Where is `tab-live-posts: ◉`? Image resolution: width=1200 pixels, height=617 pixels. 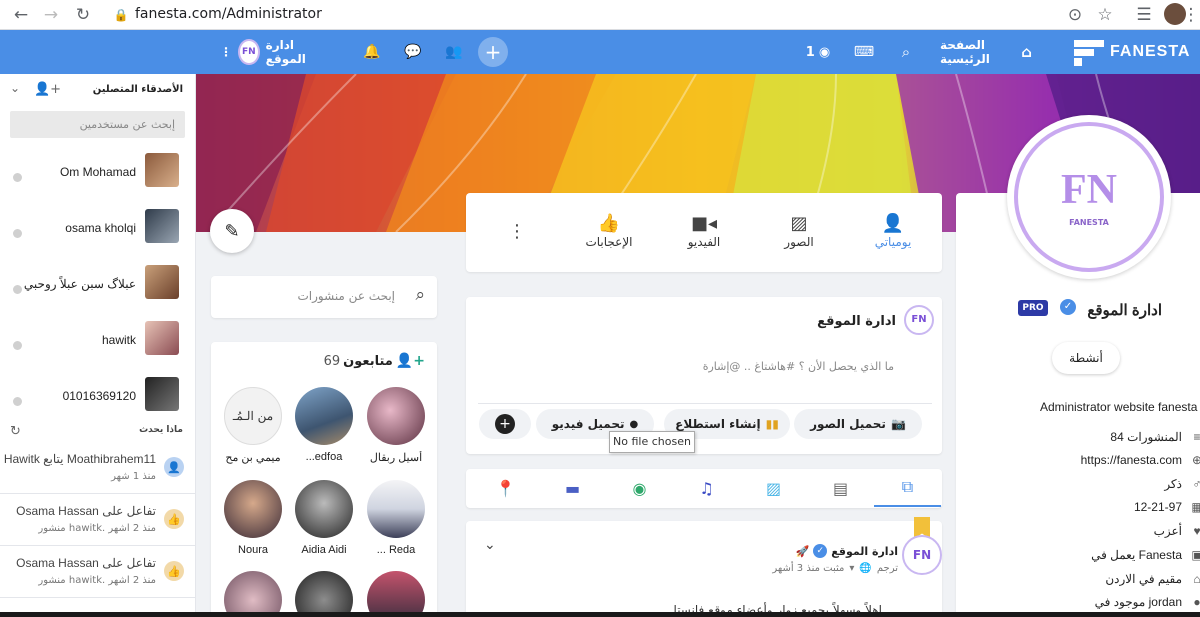
tab-live-posts: ◉ is located at coordinates (639, 488).